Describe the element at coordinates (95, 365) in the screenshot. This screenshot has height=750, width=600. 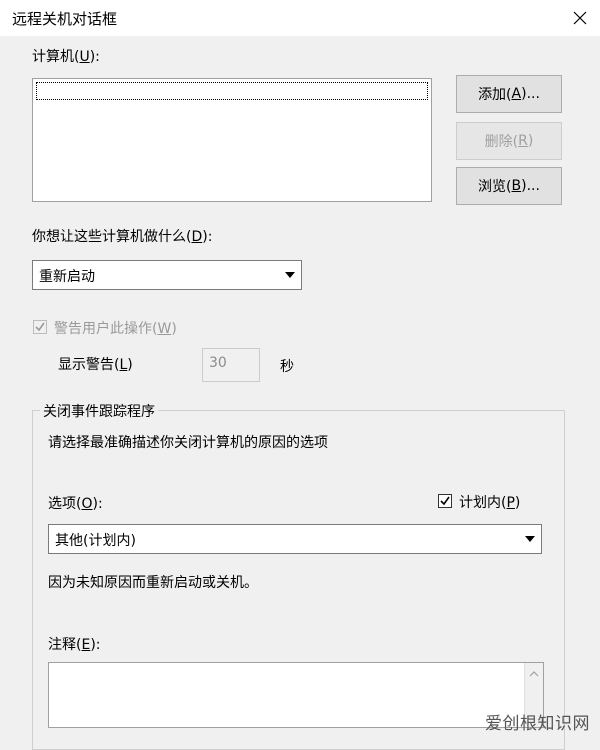
I see `display-warning-label: 显示警告(L)` at that location.